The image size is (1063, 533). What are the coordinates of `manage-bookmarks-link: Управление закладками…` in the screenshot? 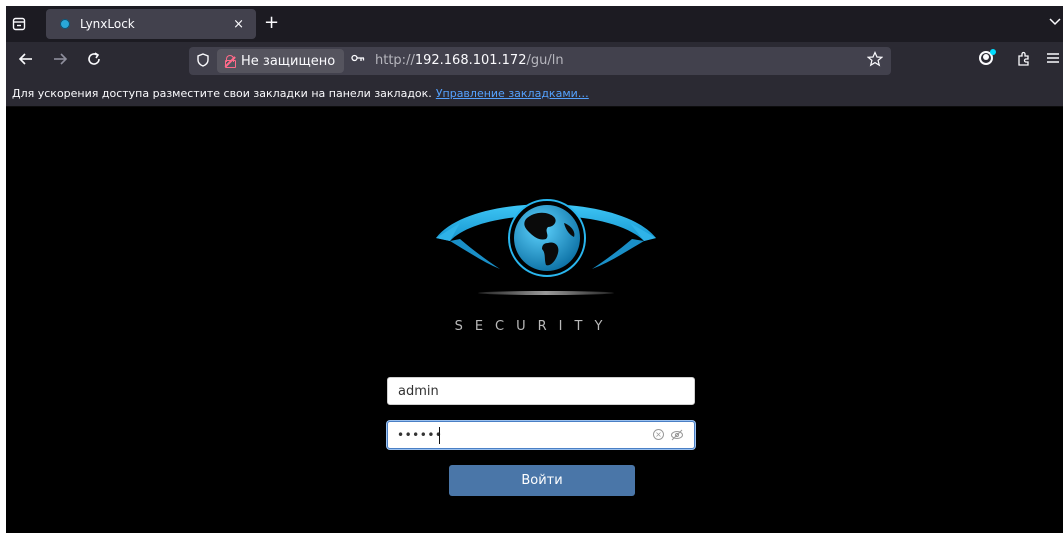 It's located at (512, 93).